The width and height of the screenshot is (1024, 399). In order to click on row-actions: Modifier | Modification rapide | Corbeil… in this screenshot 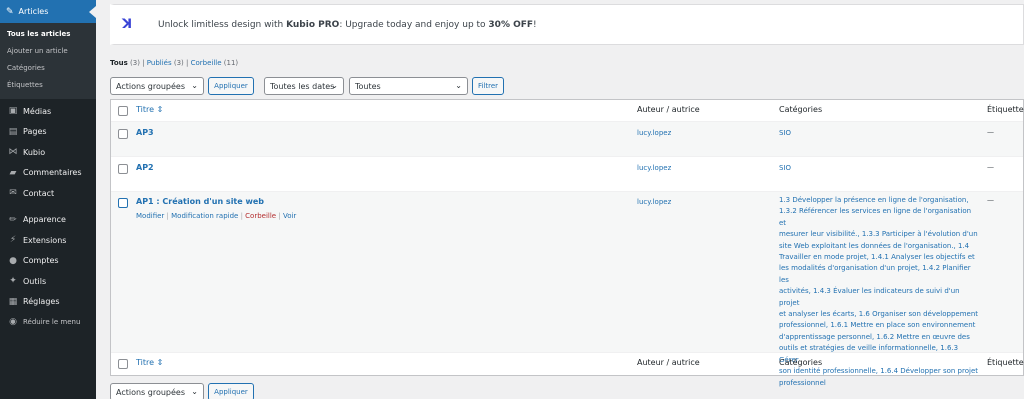, I will do `click(216, 216)`.